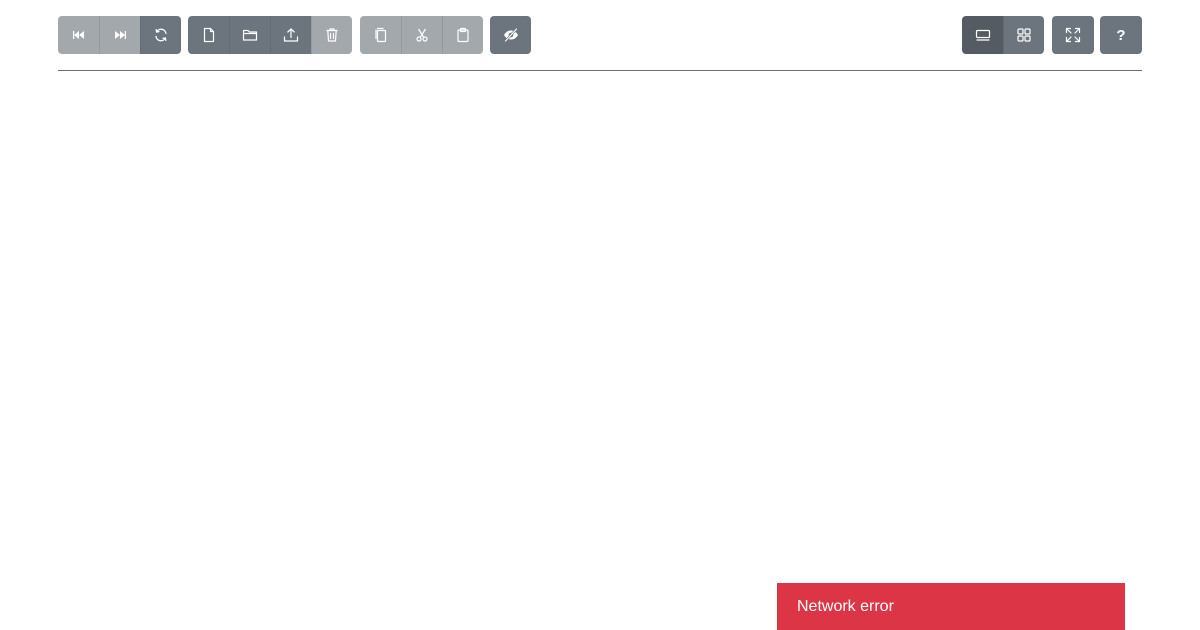 The height and width of the screenshot is (630, 1200). I want to click on visibility-group, so click(510, 35).